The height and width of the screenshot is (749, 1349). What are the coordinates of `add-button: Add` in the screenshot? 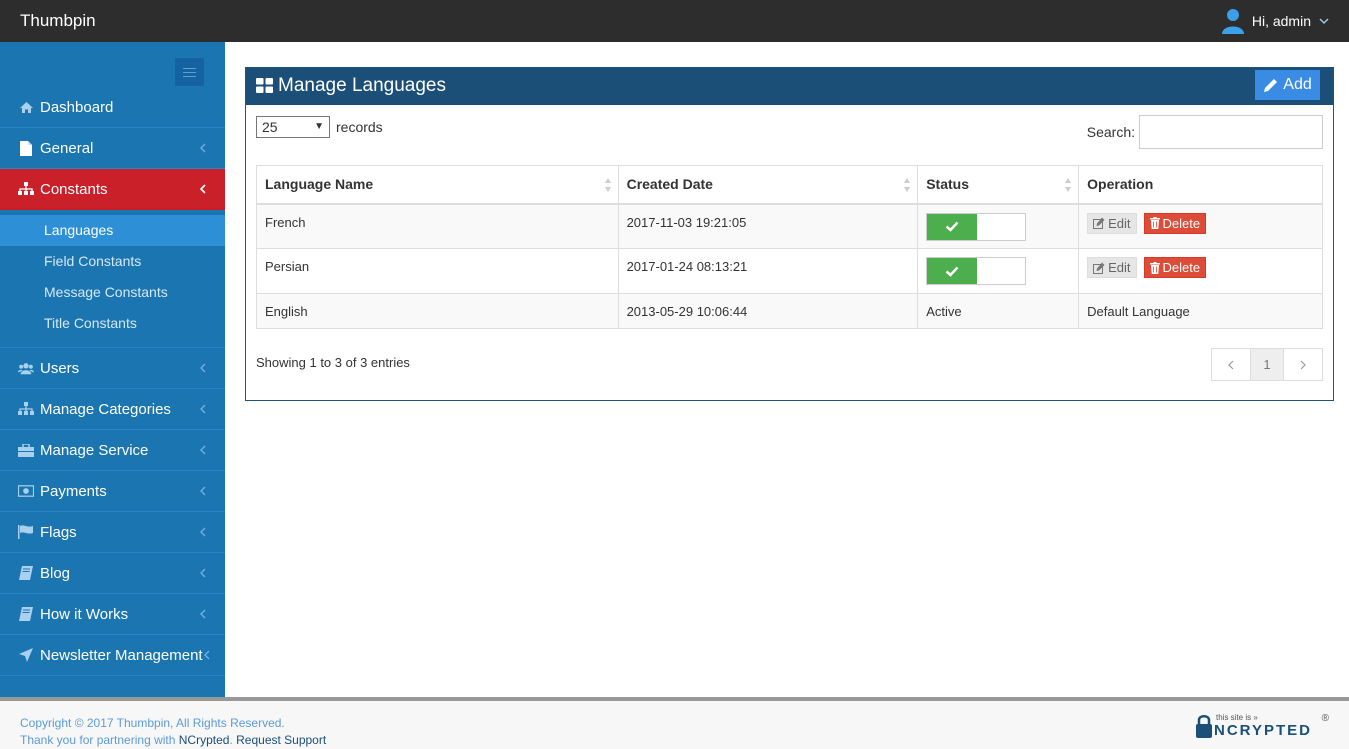 It's located at (1287, 85).